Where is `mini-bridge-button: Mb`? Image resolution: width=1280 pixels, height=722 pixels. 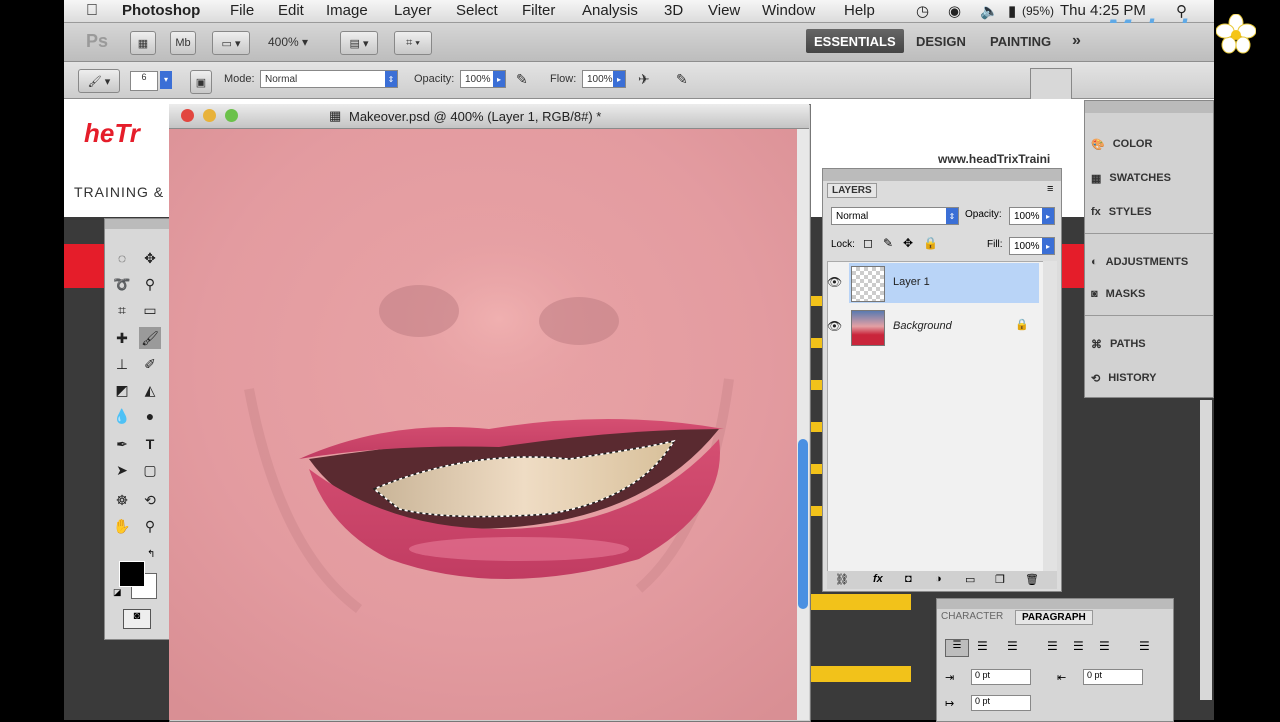
mini-bridge-button: Mb is located at coordinates (183, 43).